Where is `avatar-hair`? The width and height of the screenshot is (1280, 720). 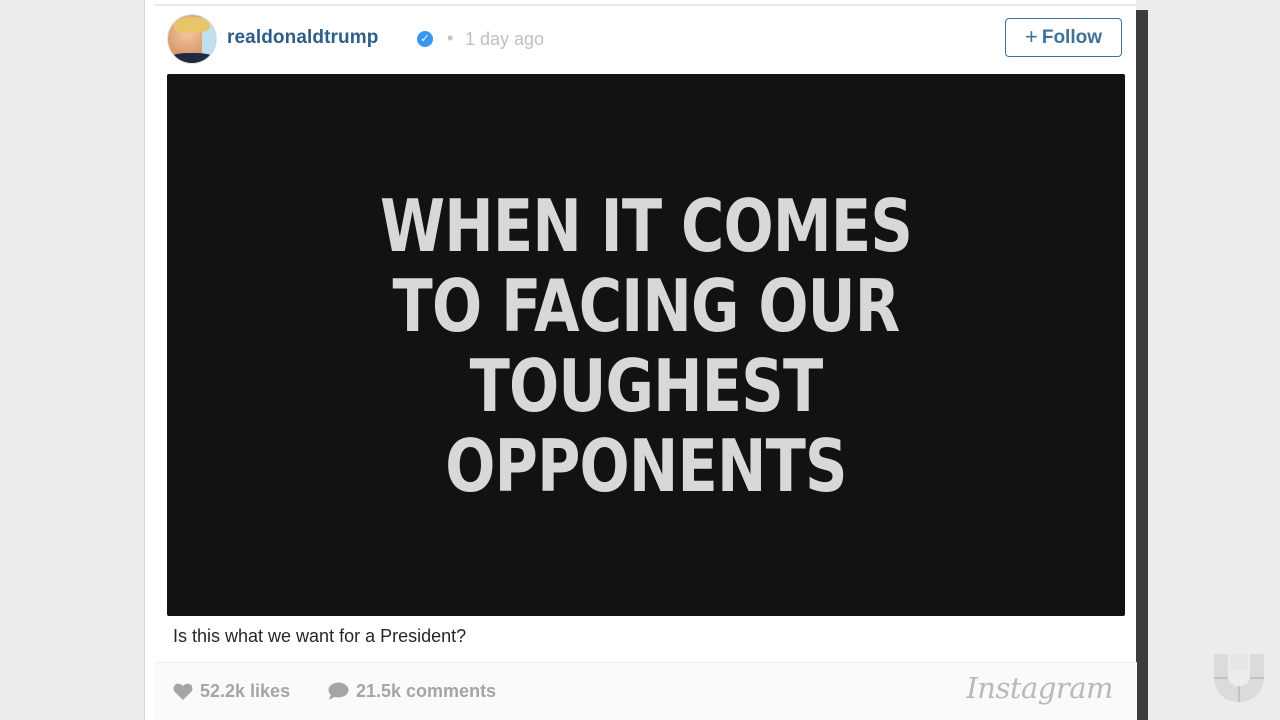 avatar-hair is located at coordinates (192, 25).